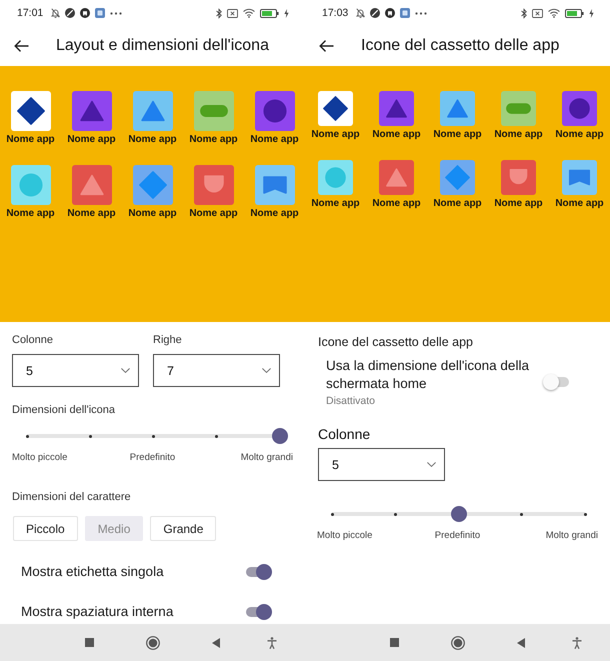 The image size is (610, 661). What do you see at coordinates (167, 340) in the screenshot?
I see `field-label: Righe` at bounding box center [167, 340].